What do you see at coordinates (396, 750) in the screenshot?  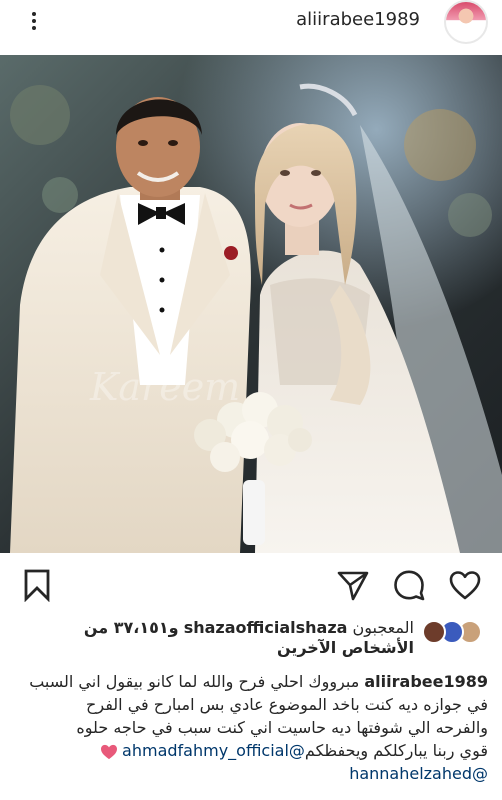 I see `caption-text: قوي ربنا يباركلكم ويحفظكم` at bounding box center [396, 750].